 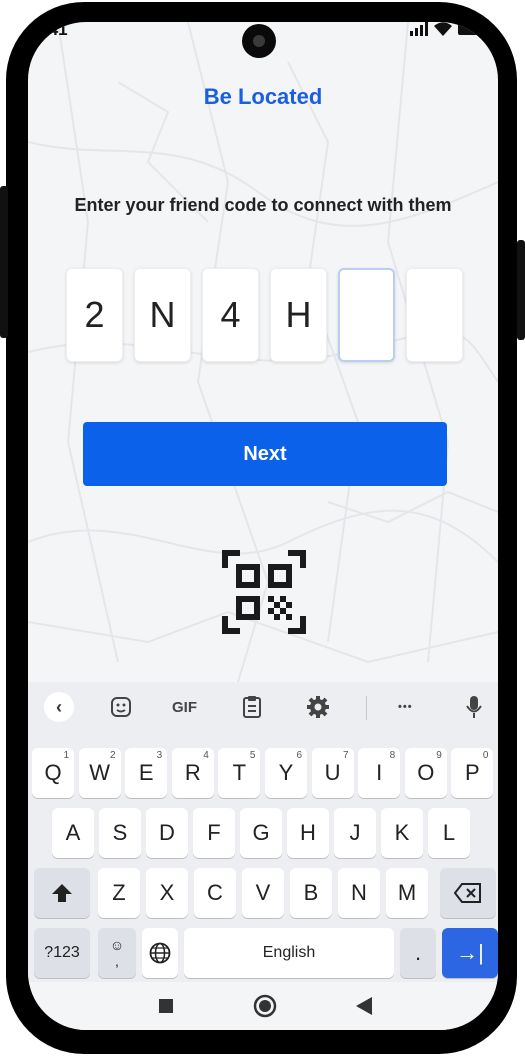 I want to click on key-label: N, so click(x=359, y=892).